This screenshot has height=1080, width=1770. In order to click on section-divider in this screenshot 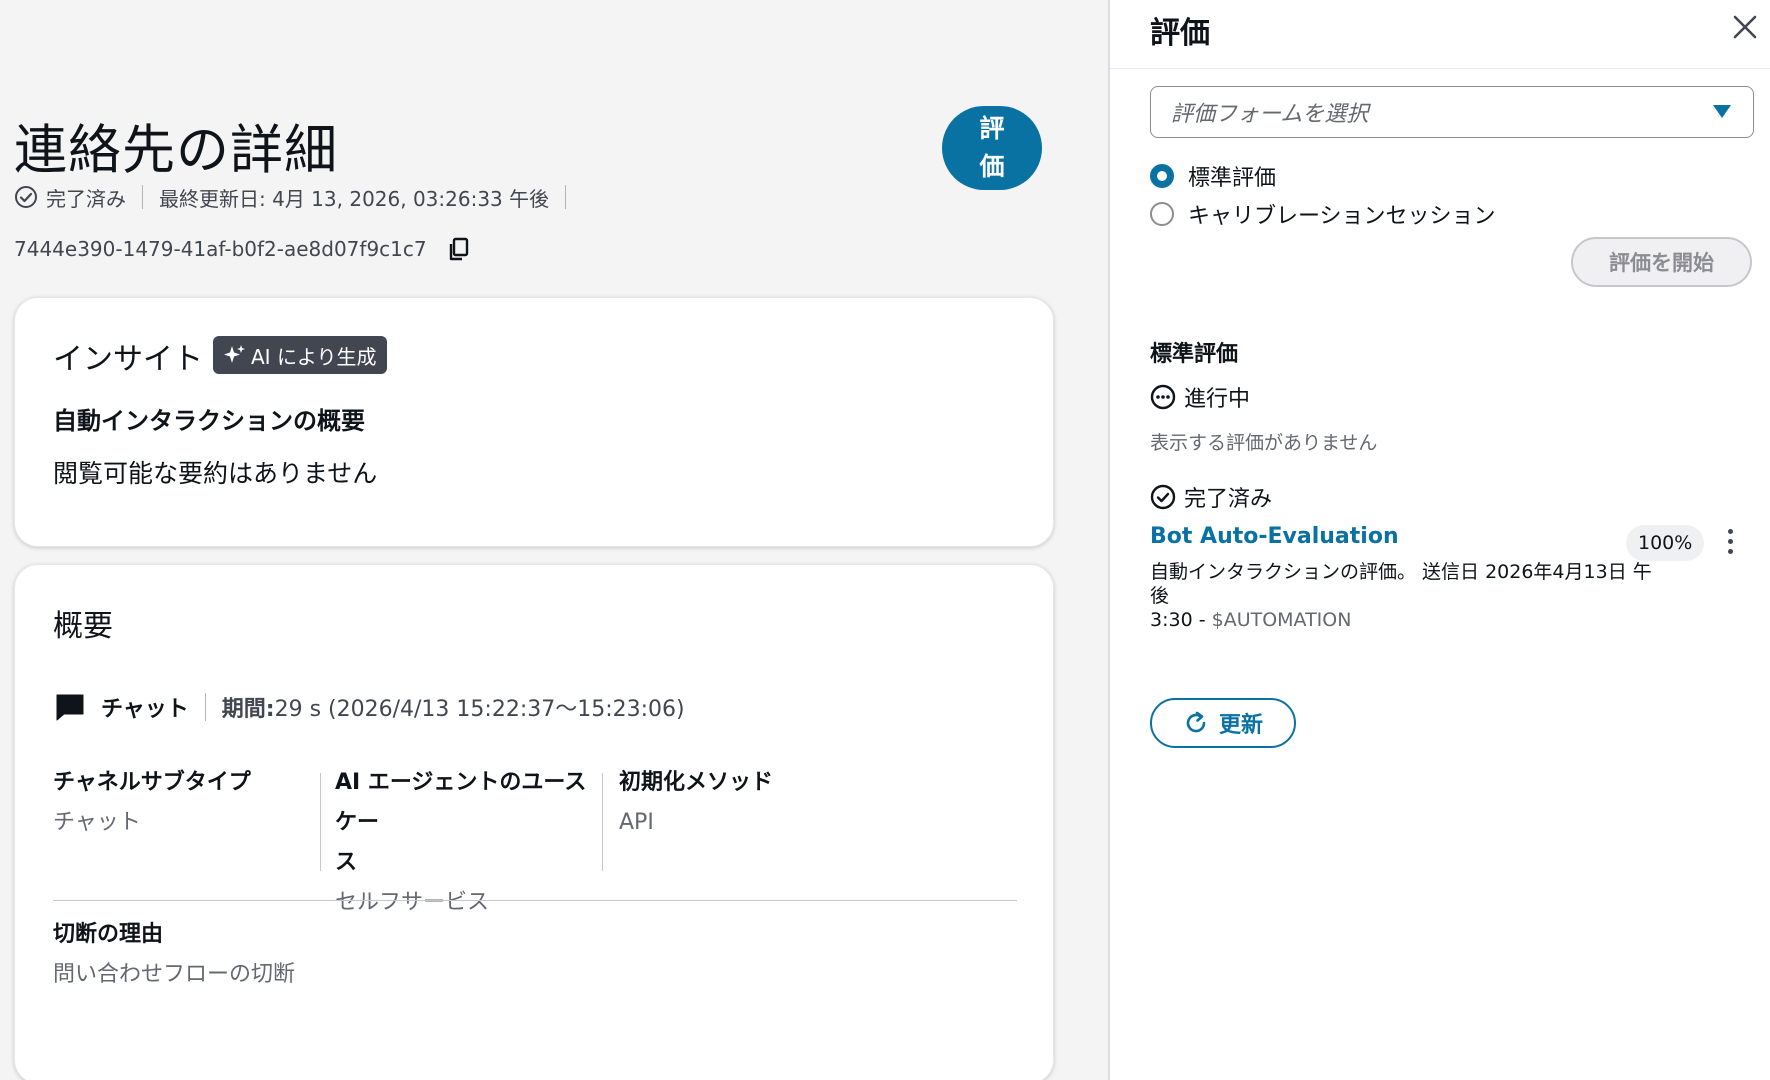, I will do `click(535, 900)`.